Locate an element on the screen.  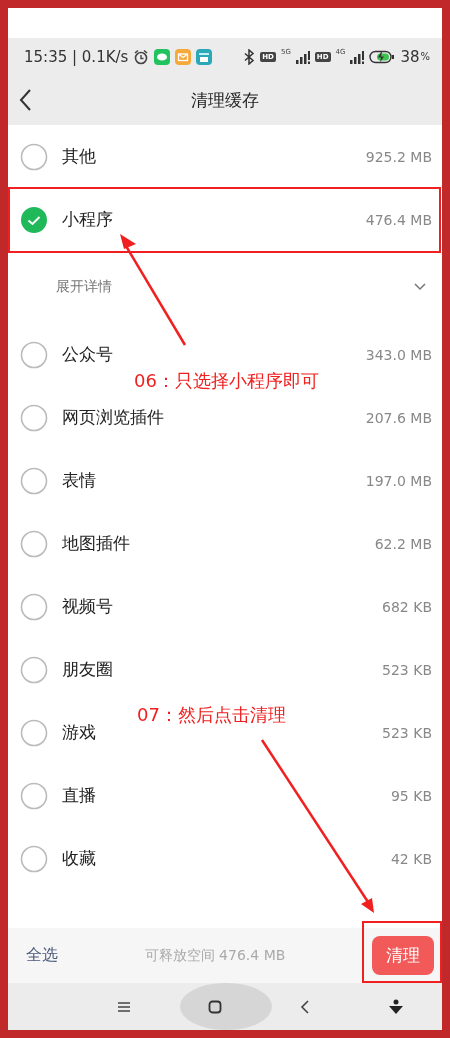
annotation-text: 07：然后点击清理 is located at coordinates (211, 715).